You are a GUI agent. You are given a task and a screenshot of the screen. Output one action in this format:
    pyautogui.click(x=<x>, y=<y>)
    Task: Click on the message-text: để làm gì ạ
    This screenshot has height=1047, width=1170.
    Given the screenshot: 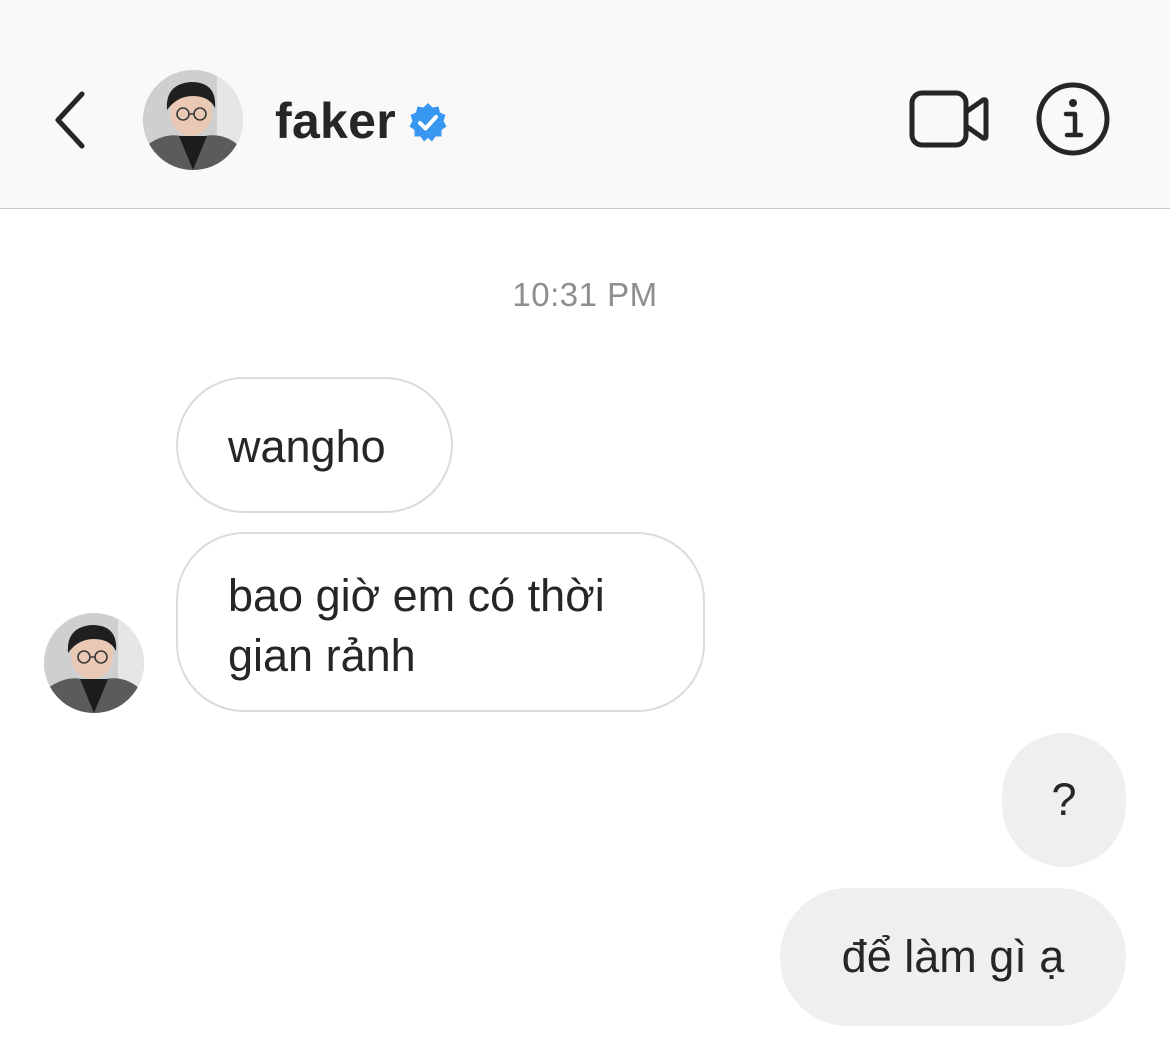 What is the action you would take?
    pyautogui.click(x=953, y=956)
    